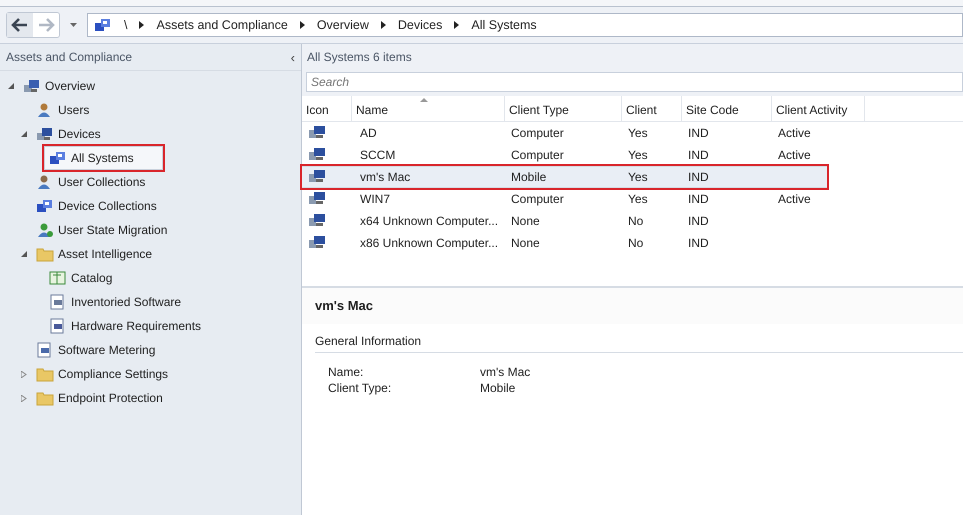 The width and height of the screenshot is (963, 515). I want to click on column-header: Client Type, so click(563, 108).